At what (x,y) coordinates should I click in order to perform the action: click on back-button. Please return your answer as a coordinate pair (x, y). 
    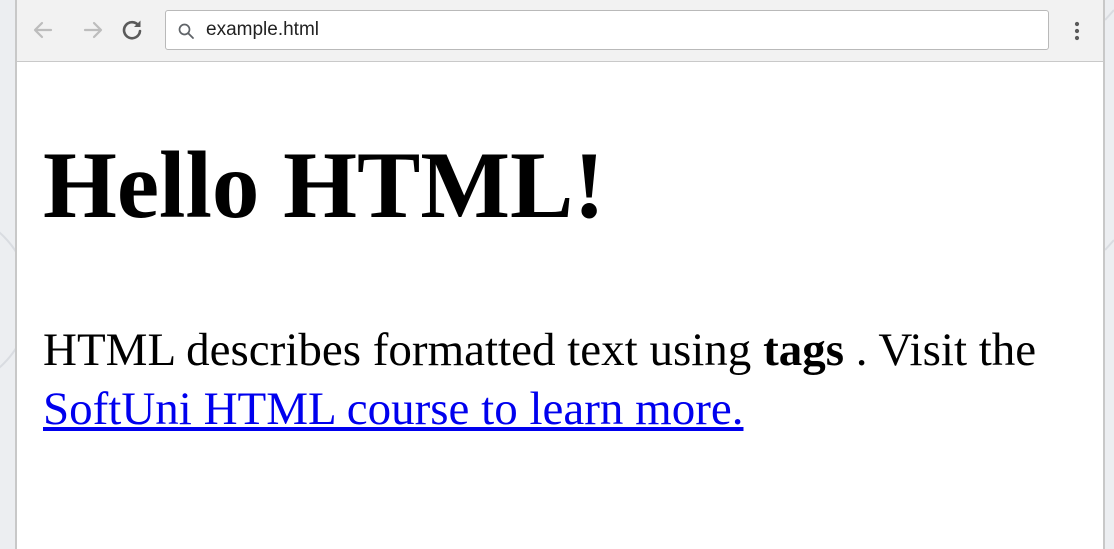
    Looking at the image, I should click on (43, 30).